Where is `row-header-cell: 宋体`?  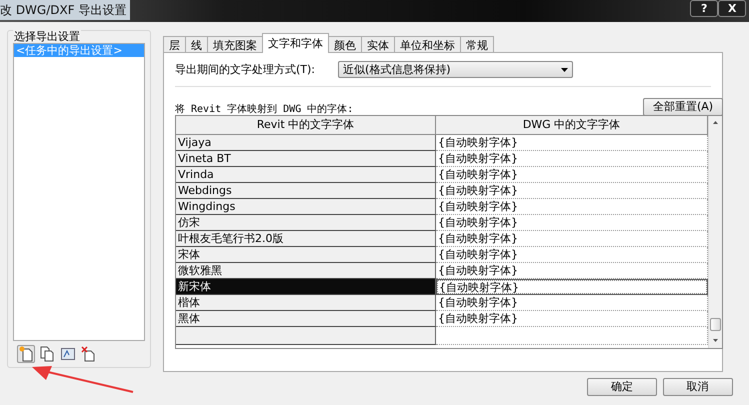
row-header-cell: 宋体 is located at coordinates (306, 255).